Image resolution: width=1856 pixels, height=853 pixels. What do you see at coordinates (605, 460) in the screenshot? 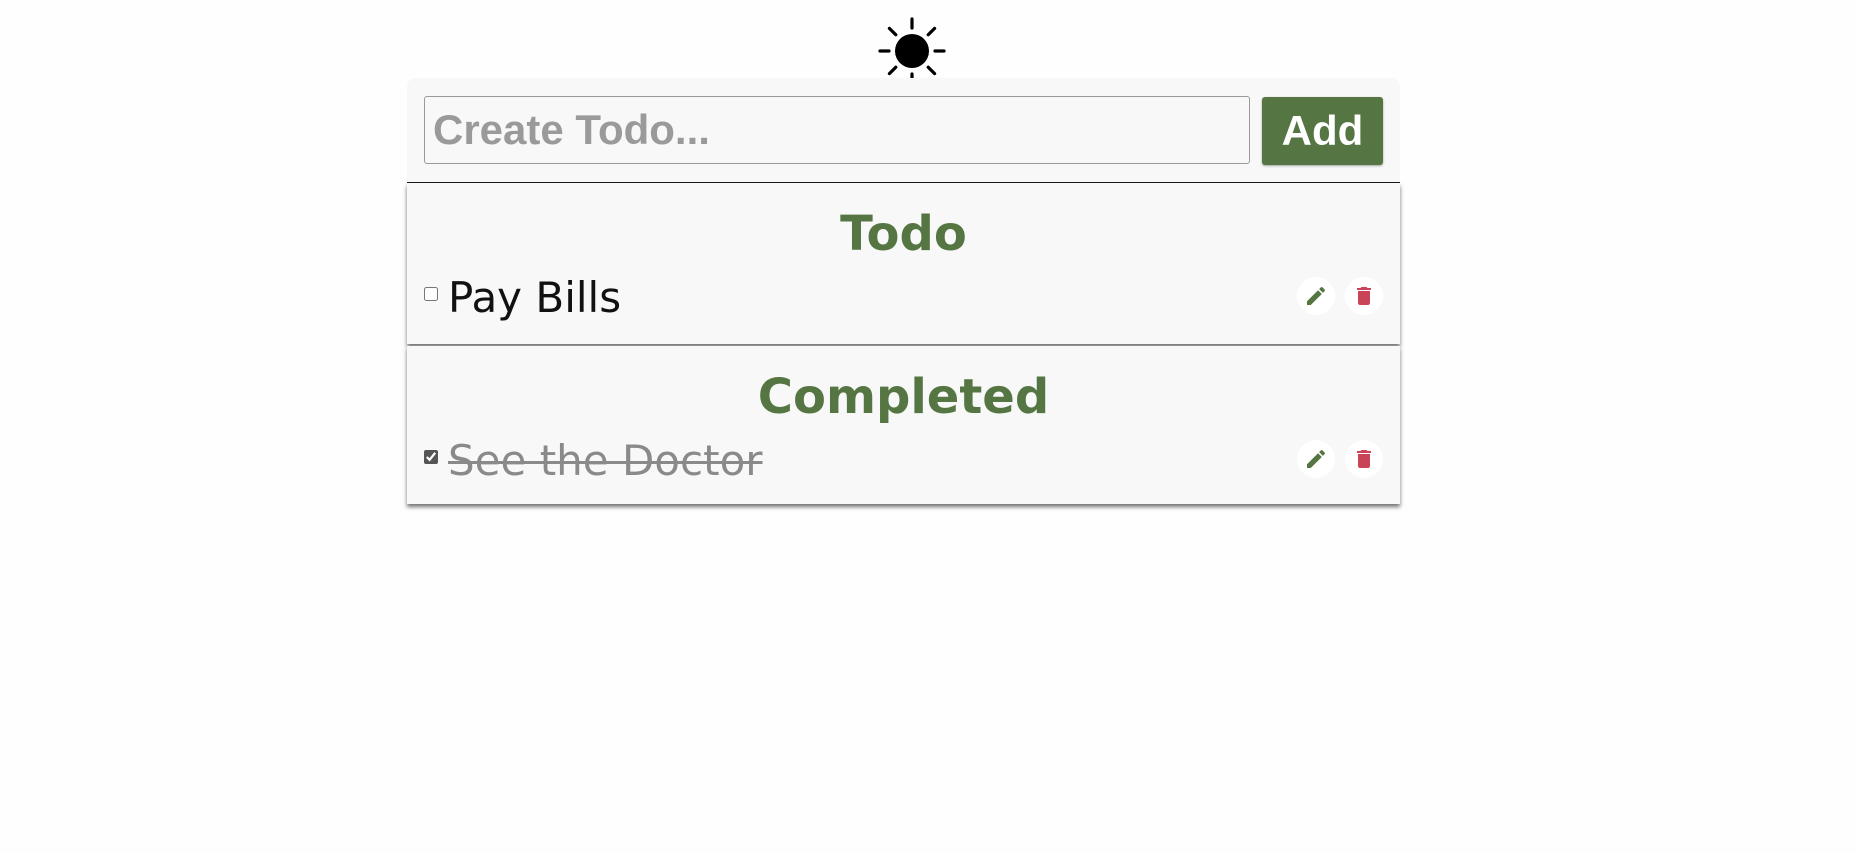
I see `completed-item-text: See the Doctor` at bounding box center [605, 460].